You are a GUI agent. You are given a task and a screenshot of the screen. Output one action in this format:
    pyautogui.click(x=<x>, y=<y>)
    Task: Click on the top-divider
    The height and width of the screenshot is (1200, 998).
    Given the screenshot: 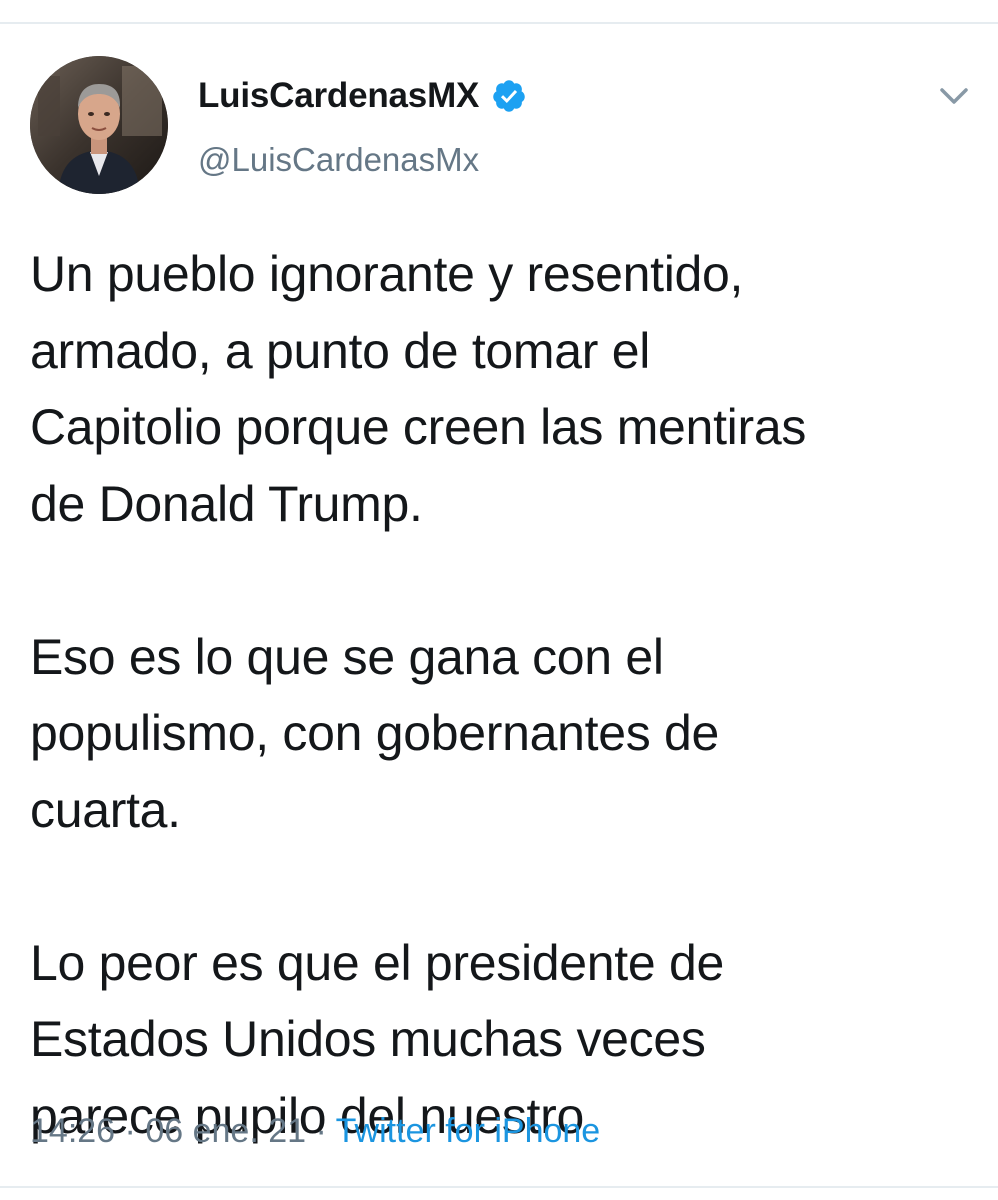 What is the action you would take?
    pyautogui.click(x=499, y=23)
    